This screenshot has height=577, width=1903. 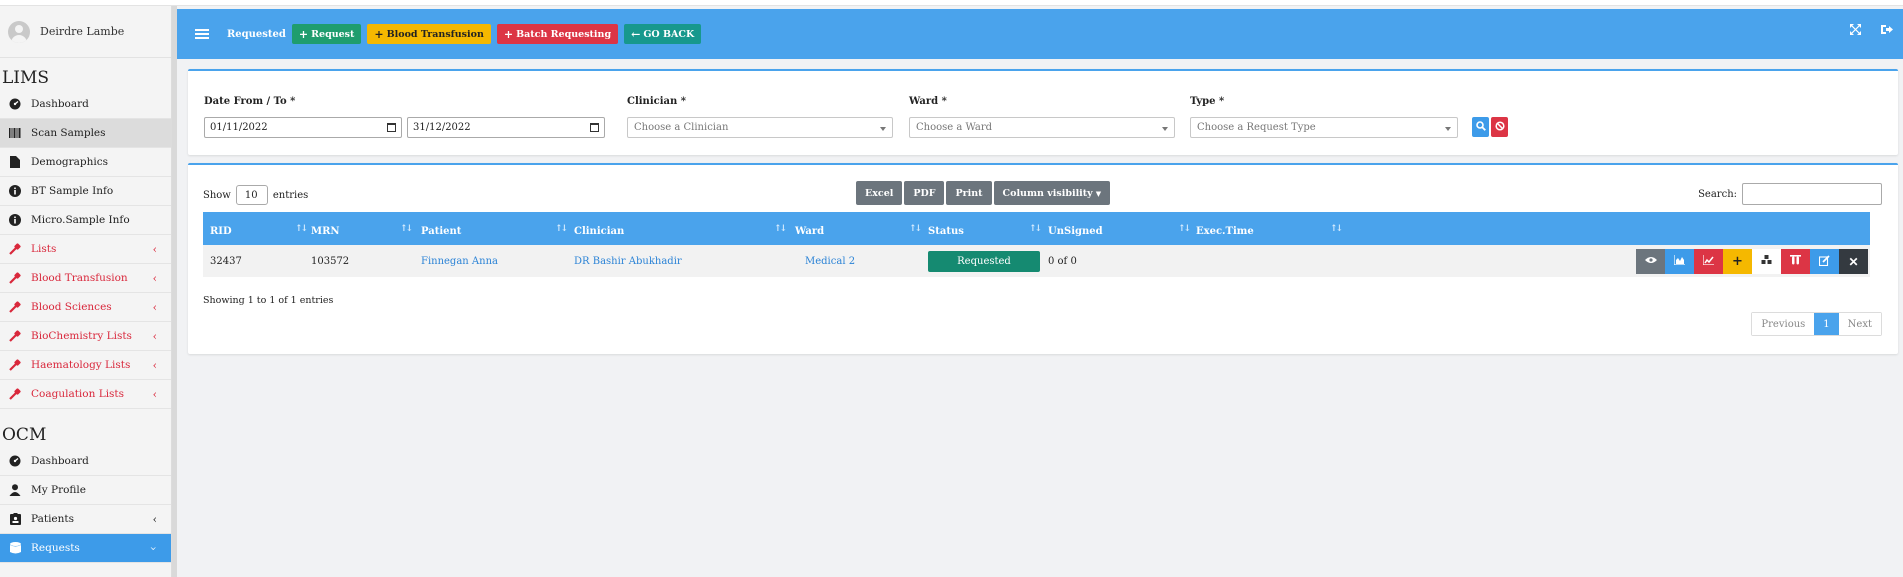 What do you see at coordinates (251, 195) in the screenshot?
I see `page-length-select: 10` at bounding box center [251, 195].